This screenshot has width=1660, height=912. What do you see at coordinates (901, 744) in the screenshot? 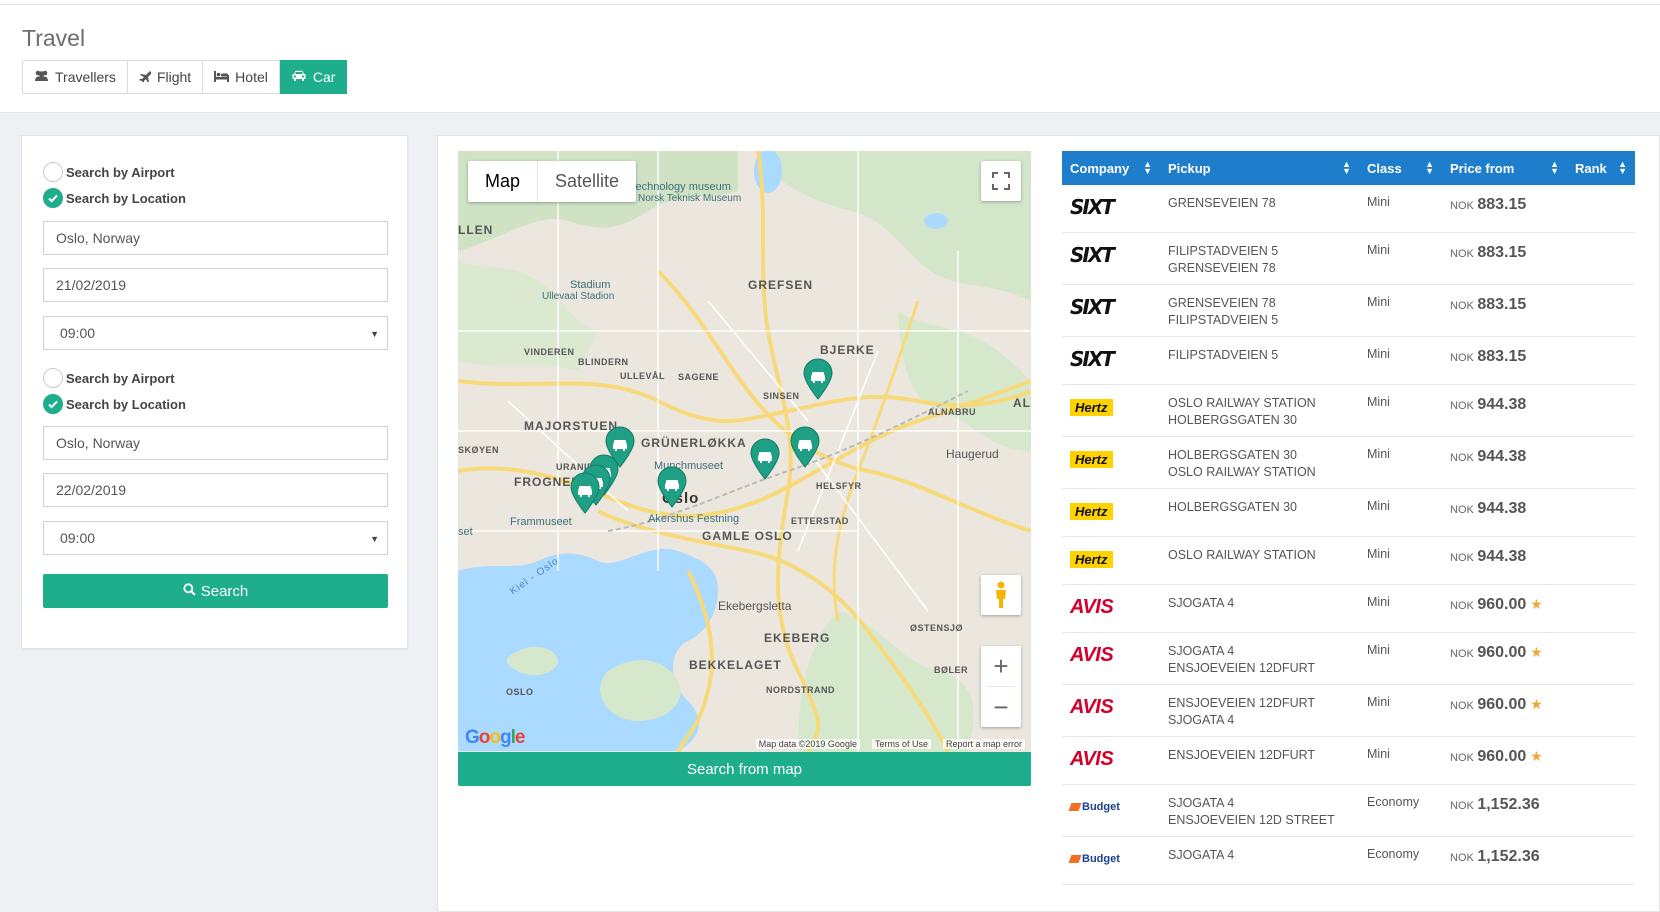
I see `map-terms-link: Terms of Use` at bounding box center [901, 744].